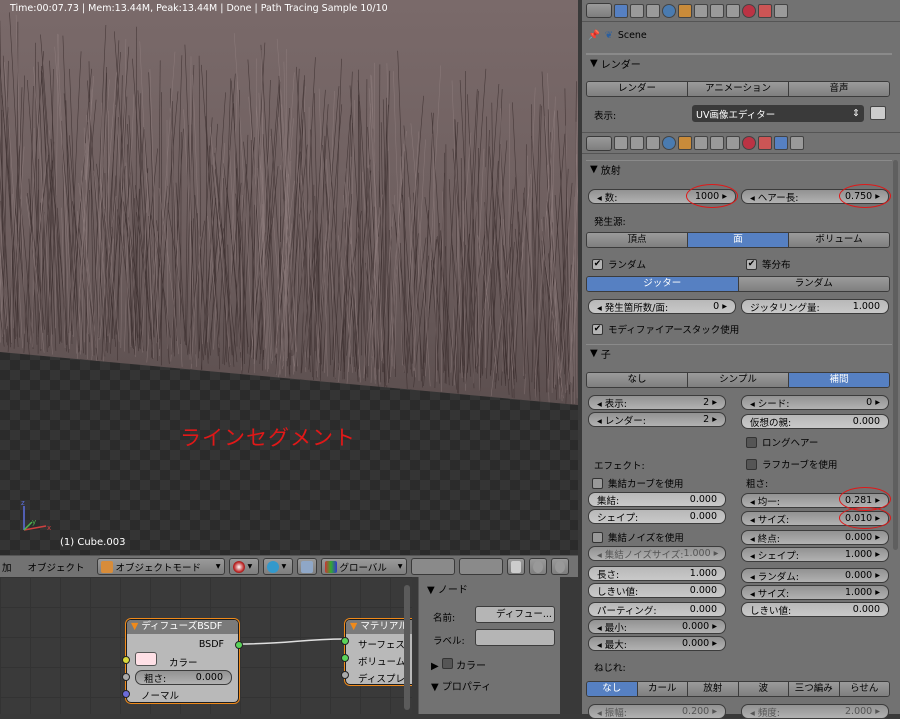 This screenshot has height=719, width=900. What do you see at coordinates (657, 590) in the screenshot?
I see `threshold-field: しきい値:0.000` at bounding box center [657, 590].